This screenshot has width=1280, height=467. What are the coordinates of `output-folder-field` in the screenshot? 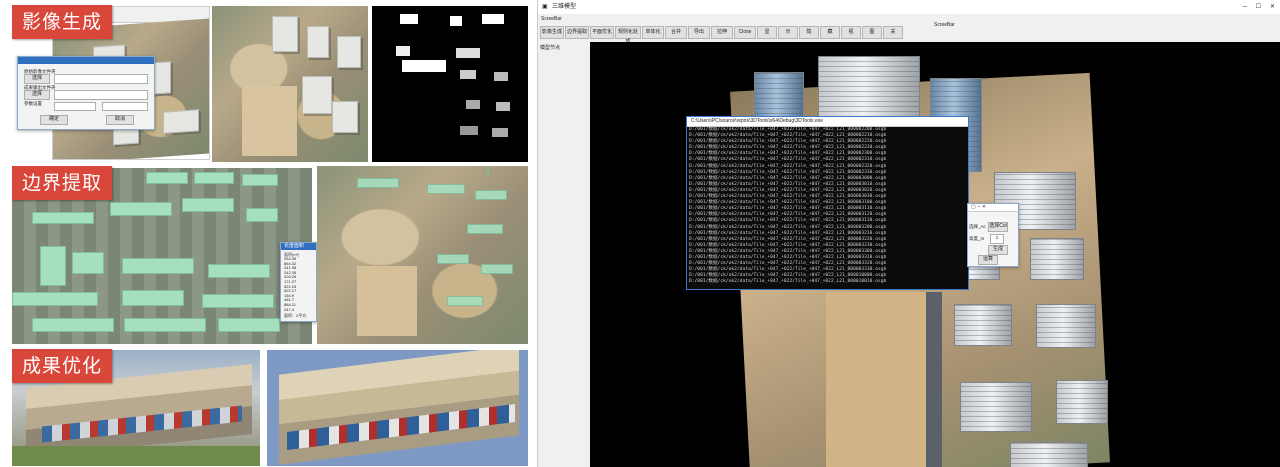 It's located at (101, 95).